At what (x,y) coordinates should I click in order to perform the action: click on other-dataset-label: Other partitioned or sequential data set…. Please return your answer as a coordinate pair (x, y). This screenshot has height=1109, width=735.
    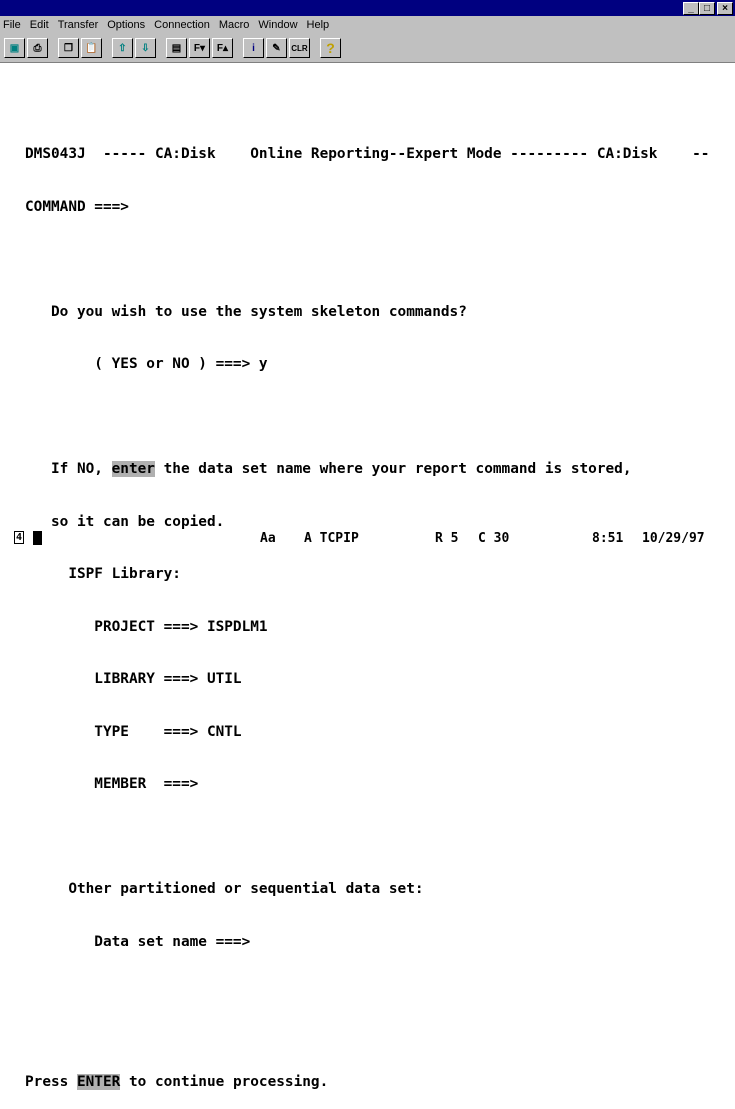
    Looking at the image, I should click on (224, 889).